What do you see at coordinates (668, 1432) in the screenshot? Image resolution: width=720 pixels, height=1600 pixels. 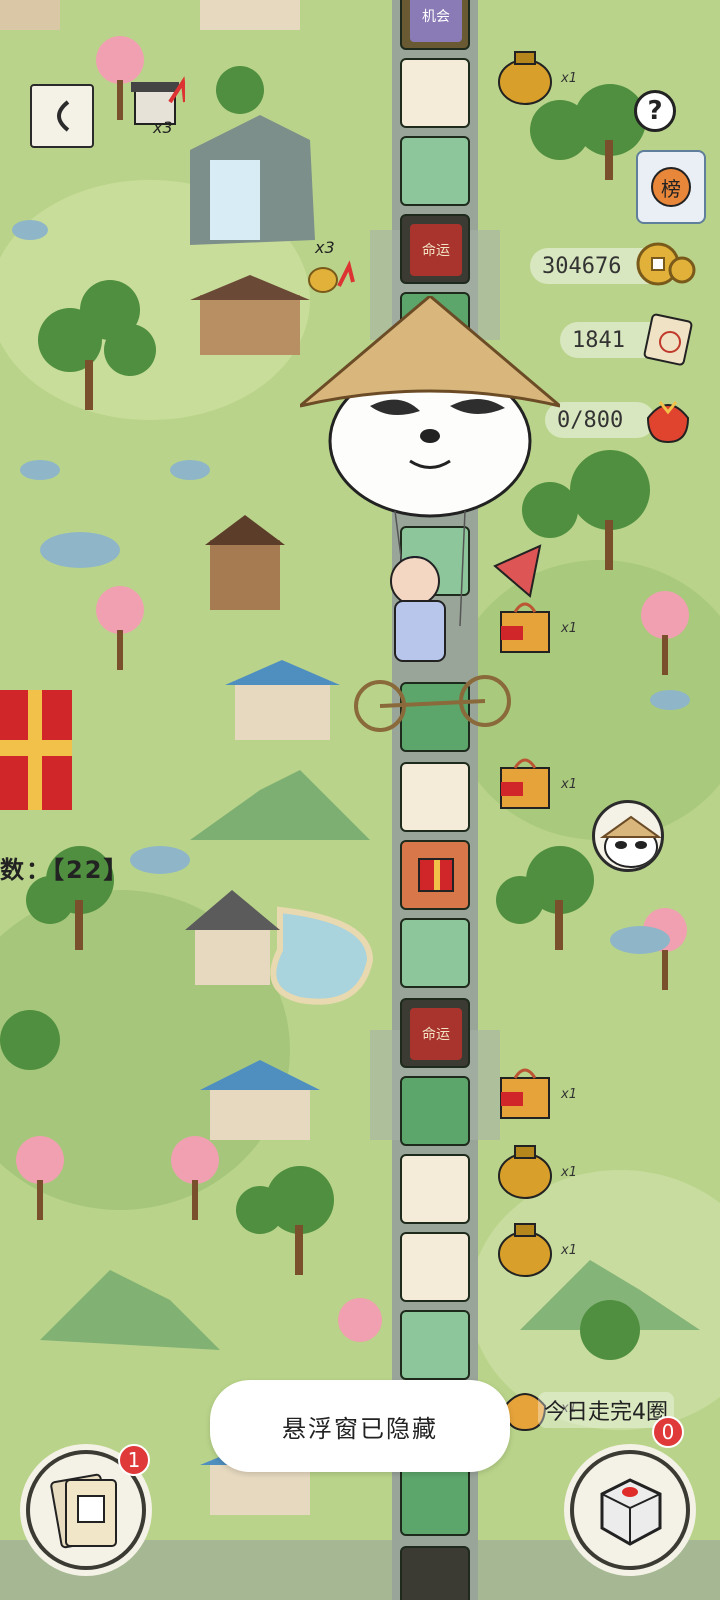 I see `dice-badge: 0` at bounding box center [668, 1432].